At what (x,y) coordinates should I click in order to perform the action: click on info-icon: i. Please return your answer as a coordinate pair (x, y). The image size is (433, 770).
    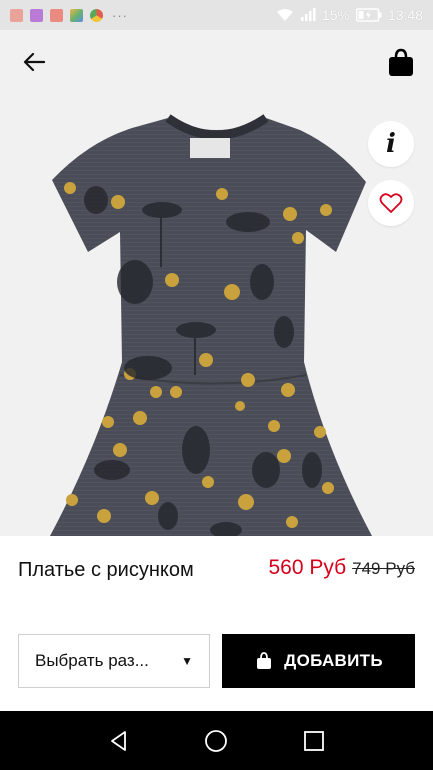
    Looking at the image, I should click on (391, 144).